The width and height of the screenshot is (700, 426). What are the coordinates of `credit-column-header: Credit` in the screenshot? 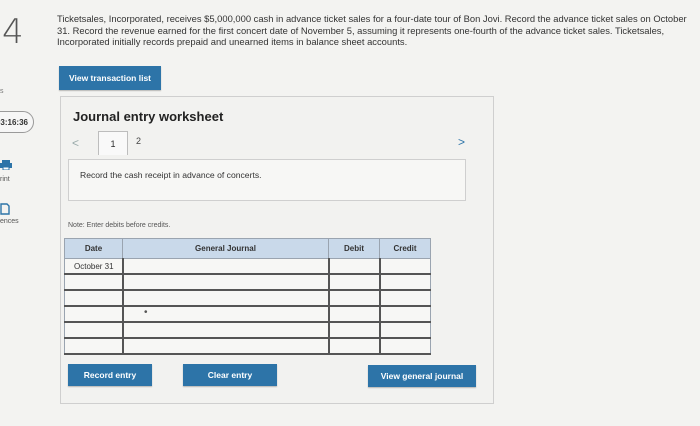 It's located at (405, 248).